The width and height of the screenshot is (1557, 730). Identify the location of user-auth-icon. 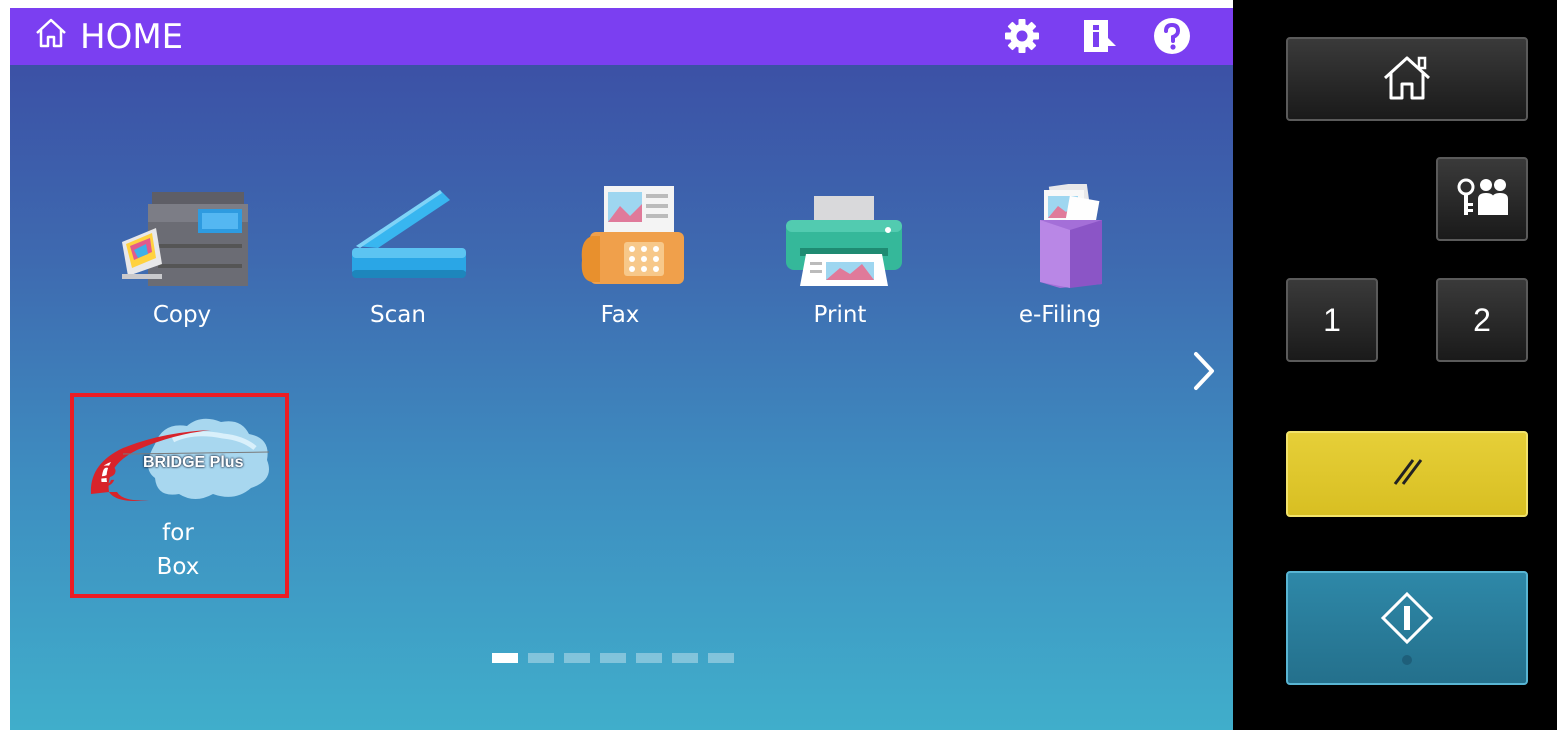
(1482, 199).